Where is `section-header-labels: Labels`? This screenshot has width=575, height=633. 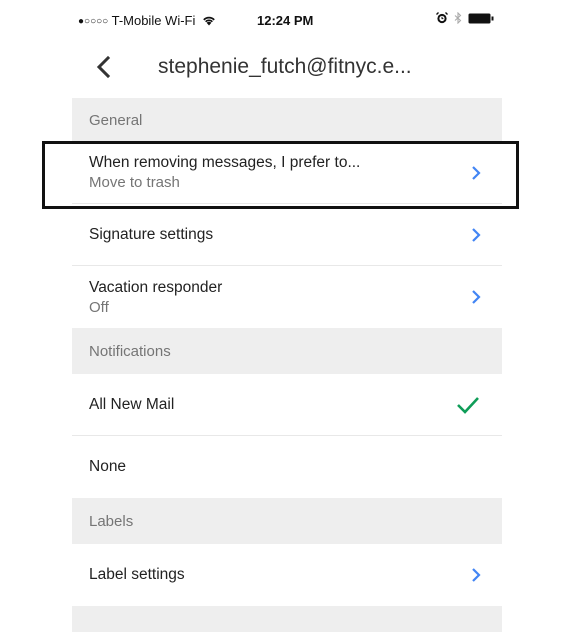
section-header-labels: Labels is located at coordinates (287, 521).